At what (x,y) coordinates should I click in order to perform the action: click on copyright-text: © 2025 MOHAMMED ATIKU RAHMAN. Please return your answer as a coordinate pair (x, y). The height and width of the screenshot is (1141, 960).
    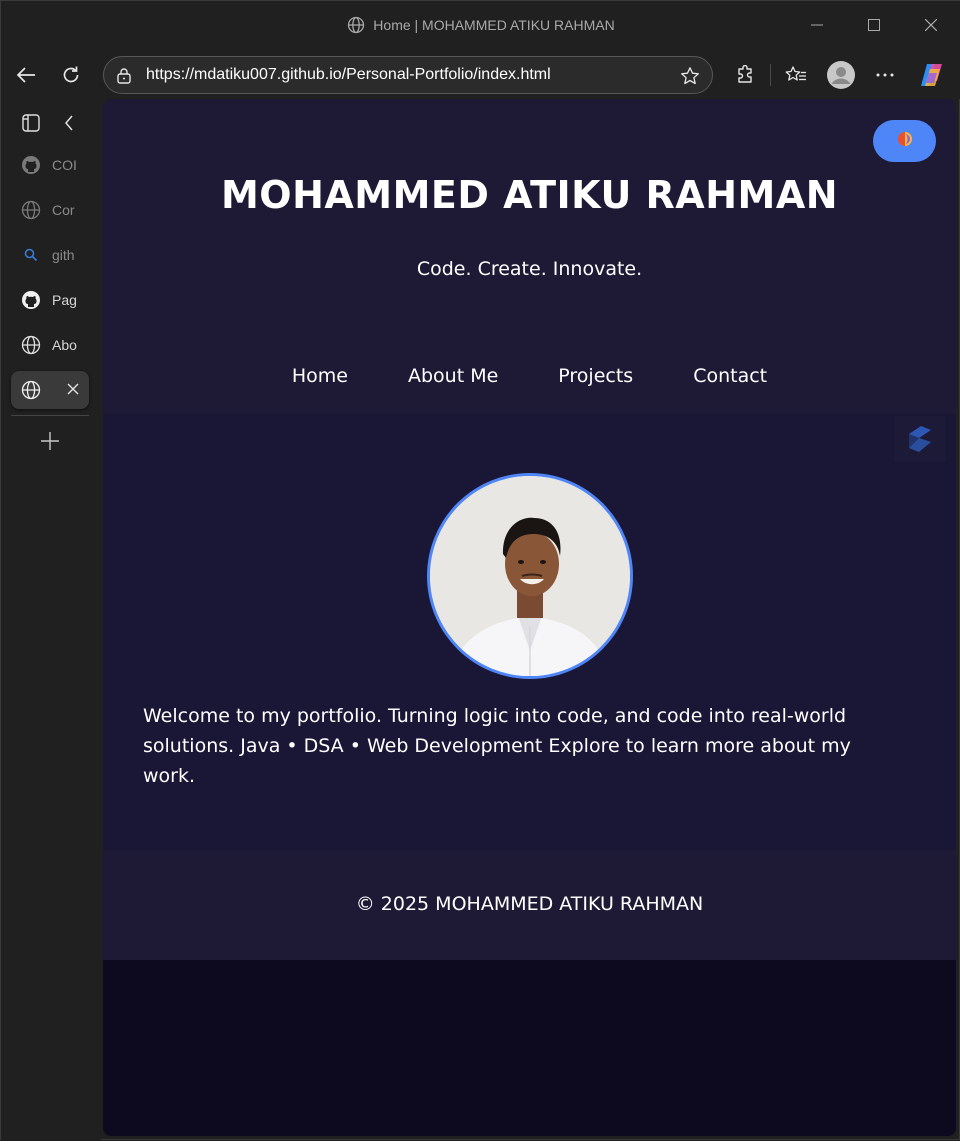
    Looking at the image, I should click on (529, 904).